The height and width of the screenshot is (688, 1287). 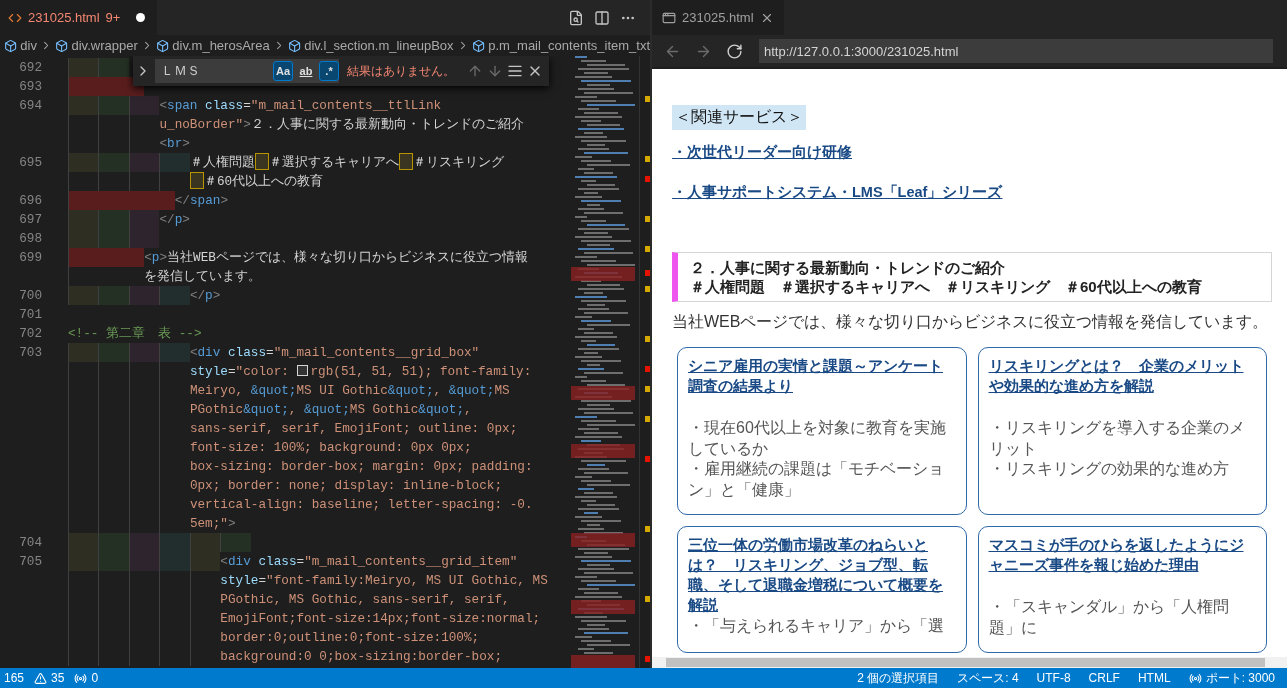 I want to click on article-title-link: マスコミが手のひらを返したようにジャニーズ事件を報じ始めた理由, so click(x=1122, y=555).